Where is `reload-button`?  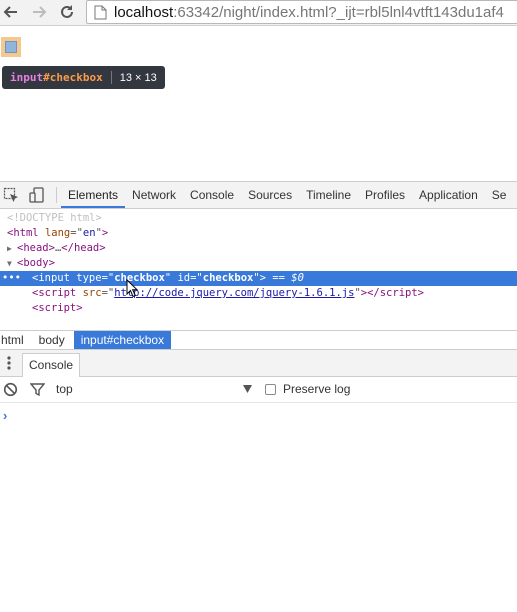 reload-button is located at coordinates (67, 12).